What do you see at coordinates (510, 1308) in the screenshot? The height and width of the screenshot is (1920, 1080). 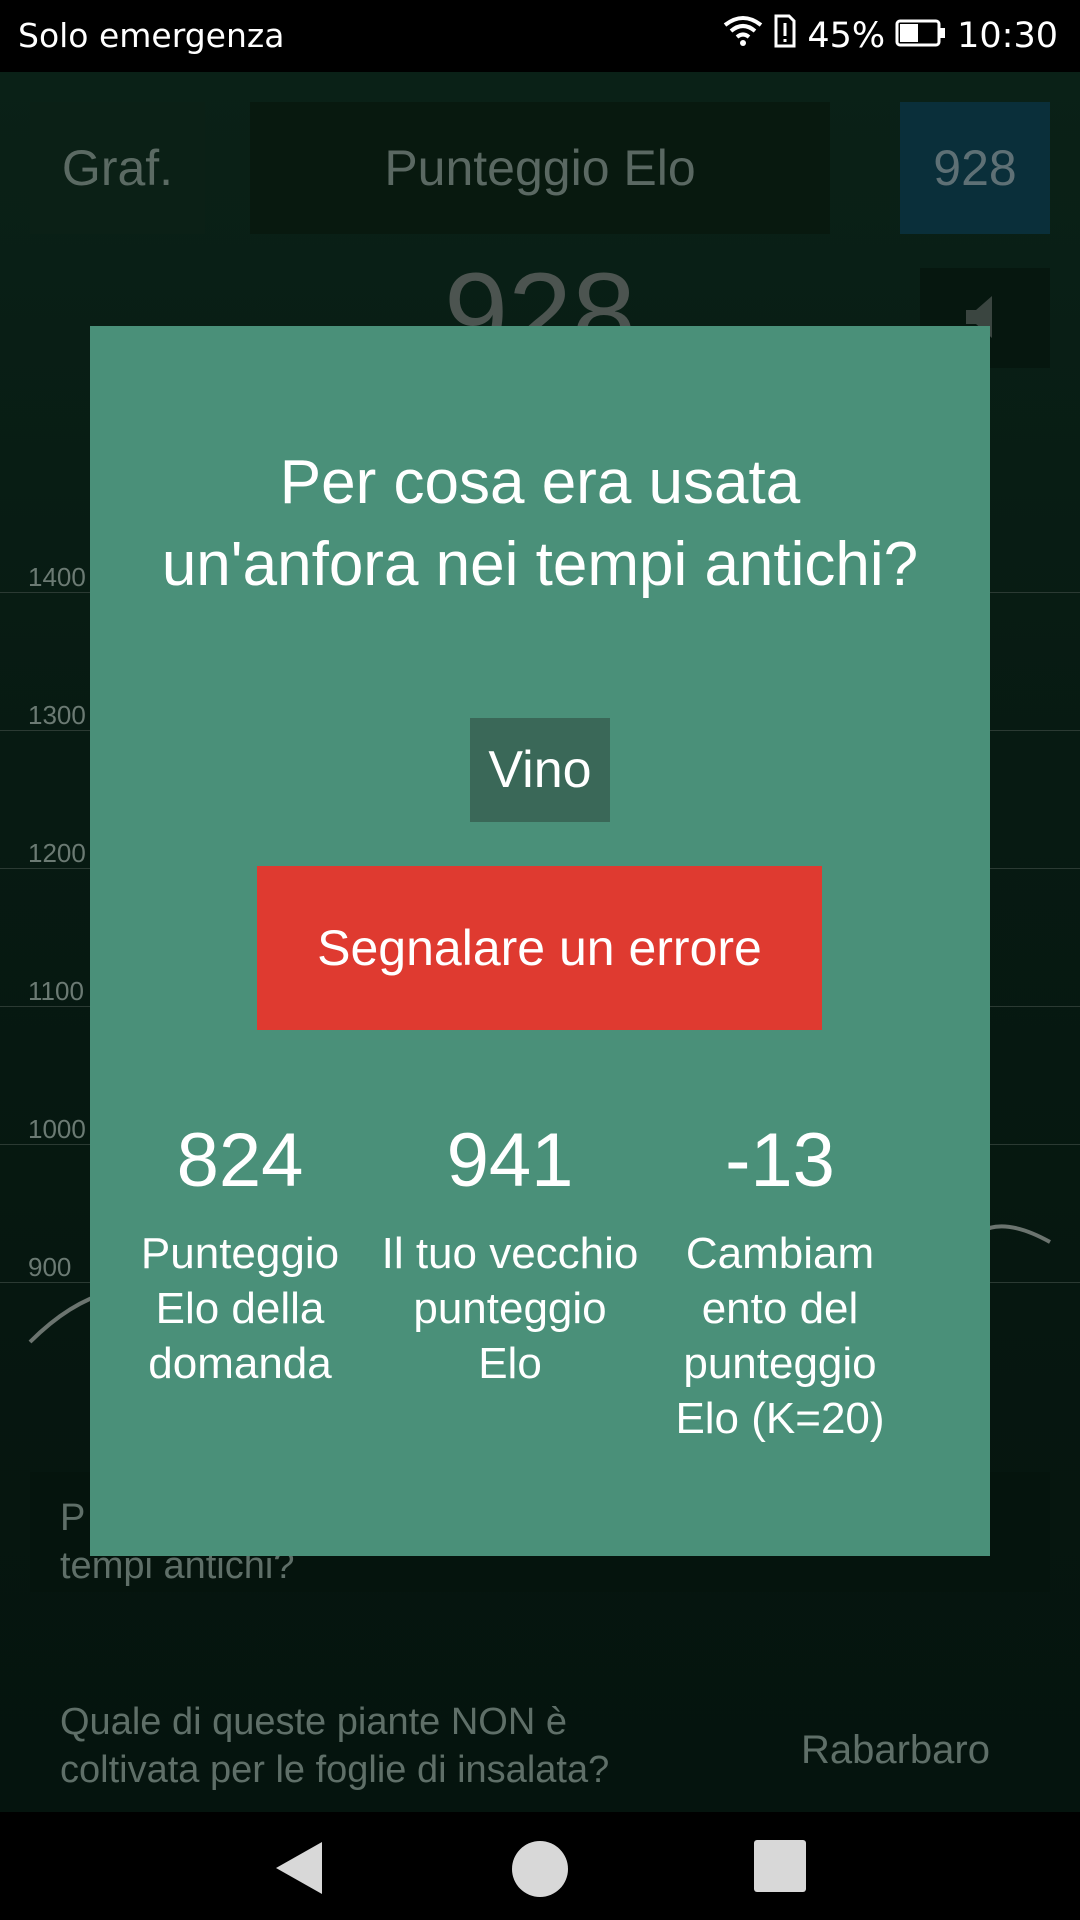 I see `stat-label: Il tuo vecchio punteggio Elo` at bounding box center [510, 1308].